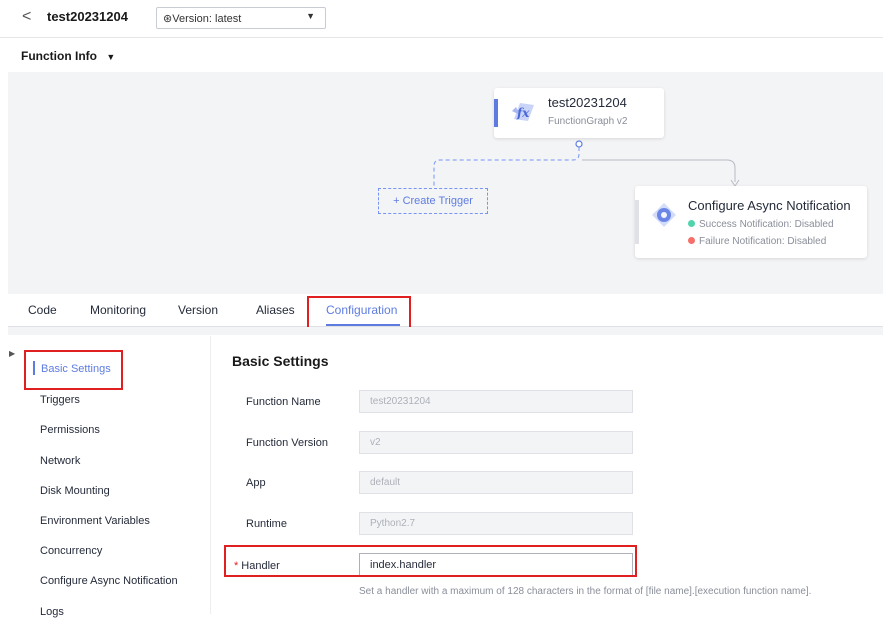 This screenshot has height=618, width=883. What do you see at coordinates (588, 121) in the screenshot?
I see `function-node-subtitle: FunctionGraph v2` at bounding box center [588, 121].